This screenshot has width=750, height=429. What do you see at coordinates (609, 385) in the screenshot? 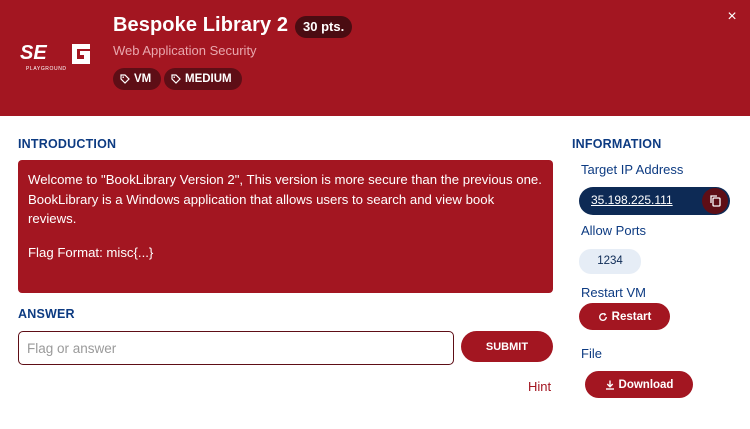
I see `download-icon` at bounding box center [609, 385].